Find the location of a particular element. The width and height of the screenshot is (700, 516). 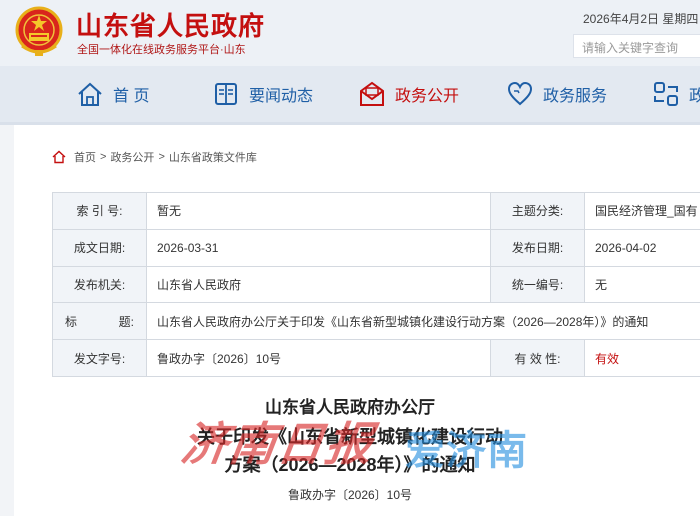

search-input: 请输入关键字查询 is located at coordinates (636, 46).